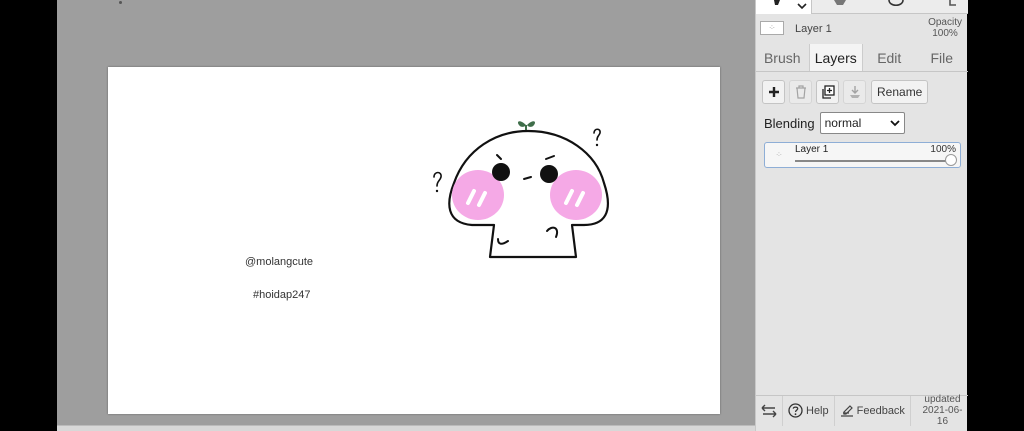 This screenshot has width=1024, height=431. I want to click on updated-label: updated, so click(942, 399).